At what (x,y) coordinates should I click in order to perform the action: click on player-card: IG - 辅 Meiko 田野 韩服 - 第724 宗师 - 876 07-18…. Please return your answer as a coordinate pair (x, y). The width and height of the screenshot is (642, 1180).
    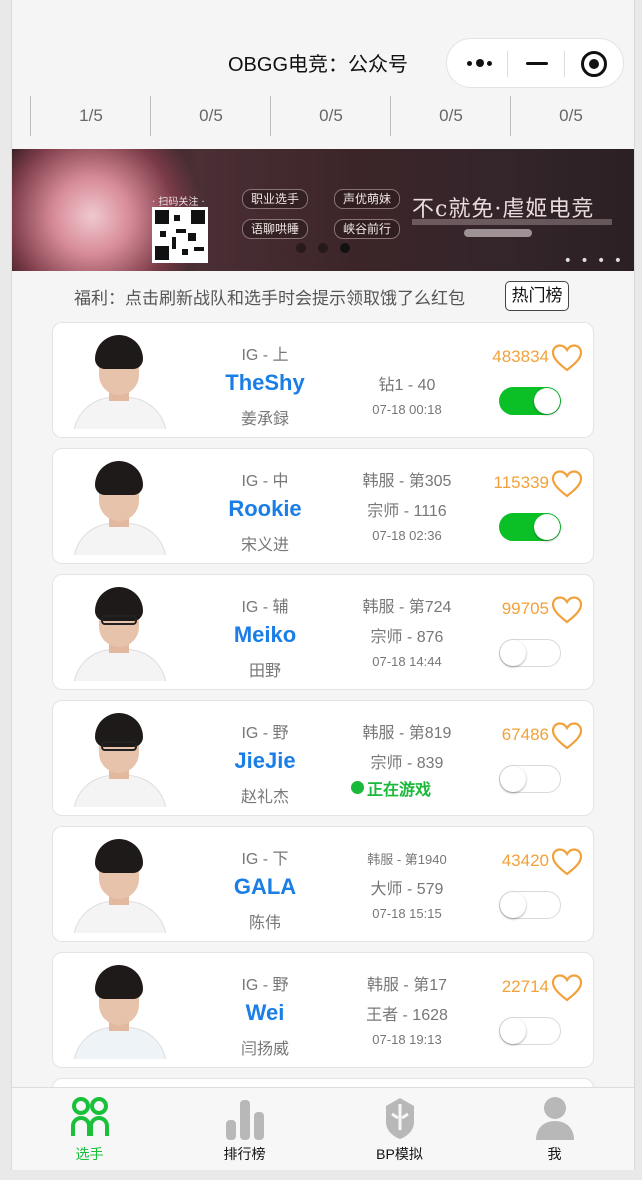
    Looking at the image, I should click on (323, 632).